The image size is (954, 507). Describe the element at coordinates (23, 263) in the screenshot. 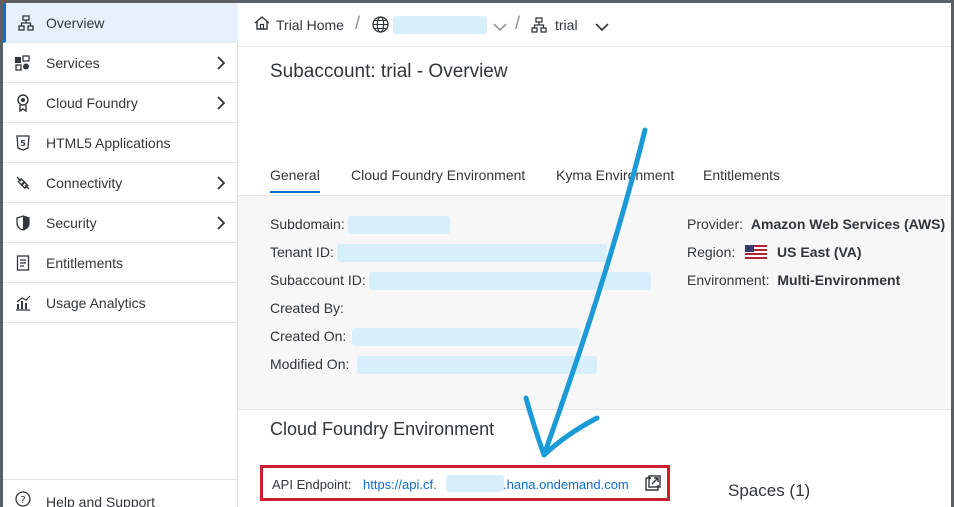

I see `entitlements-icon` at that location.